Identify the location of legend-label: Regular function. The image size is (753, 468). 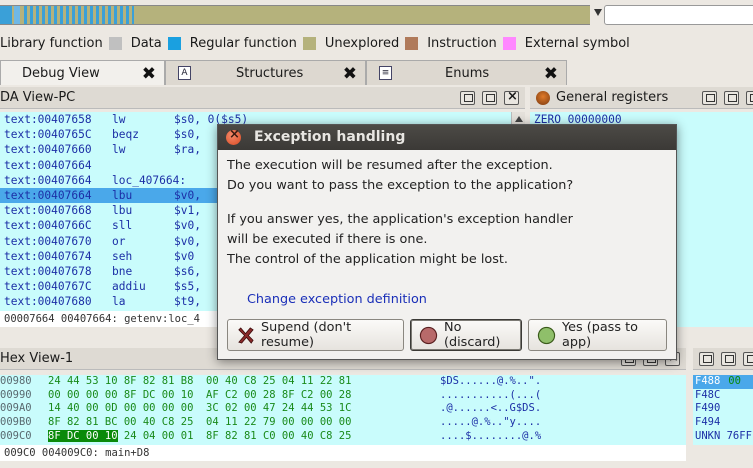
(243, 43).